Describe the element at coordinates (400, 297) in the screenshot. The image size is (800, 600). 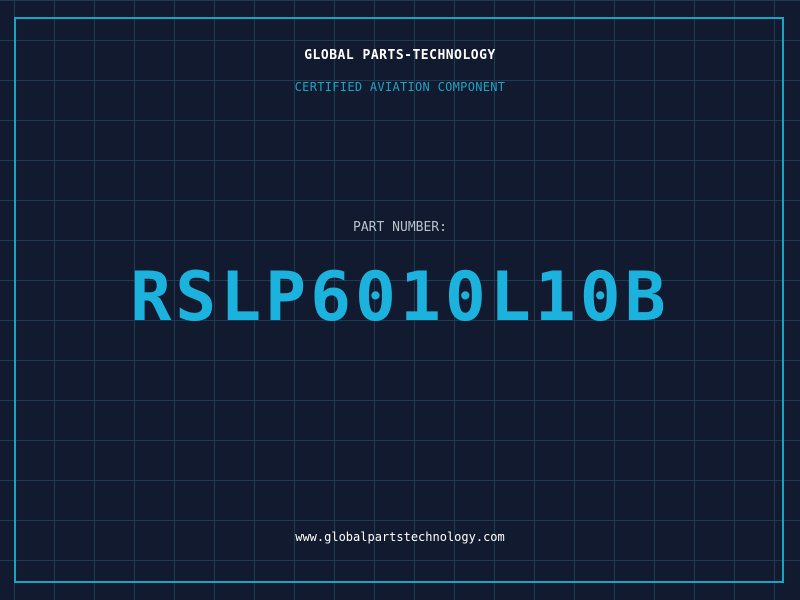
I see `part-number: RSLP6010L10B` at that location.